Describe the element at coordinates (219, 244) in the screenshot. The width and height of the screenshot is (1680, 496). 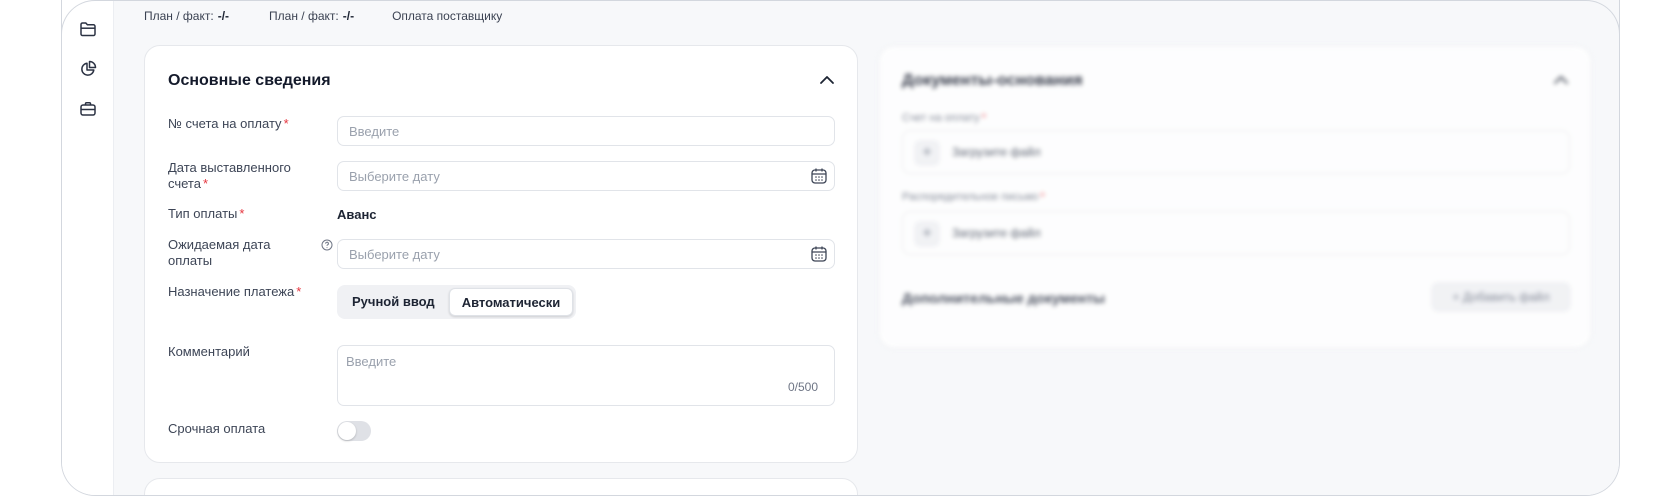
I see `expected-date-label-line1: Ожидаемая дата` at that location.